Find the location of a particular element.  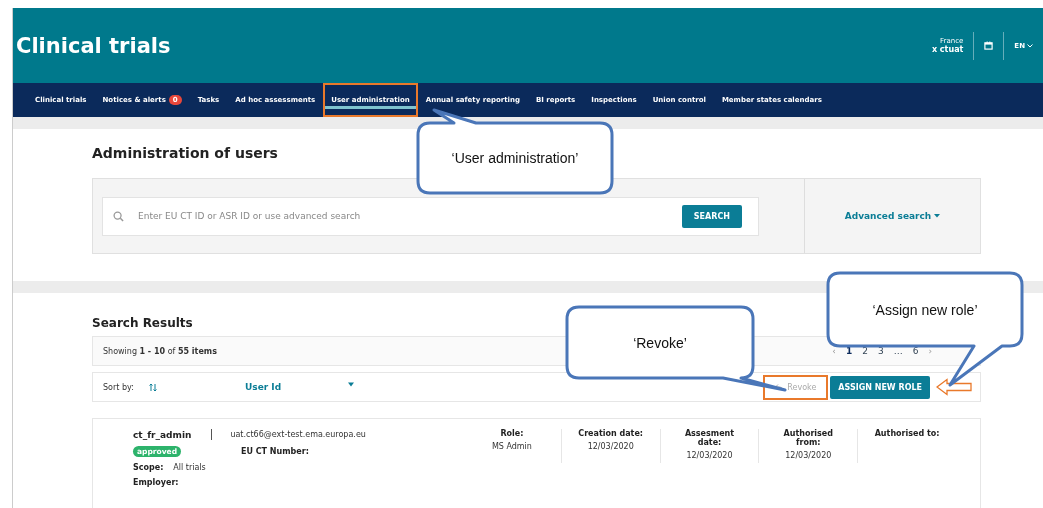

search-placeholder: Enter EU CT ID or ASR ID or use advanced search is located at coordinates (250, 216).